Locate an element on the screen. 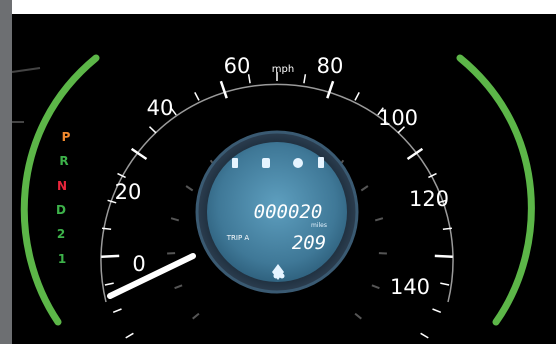 The width and height of the screenshot is (556, 344). speed-label-140: 140 is located at coordinates (410, 287).